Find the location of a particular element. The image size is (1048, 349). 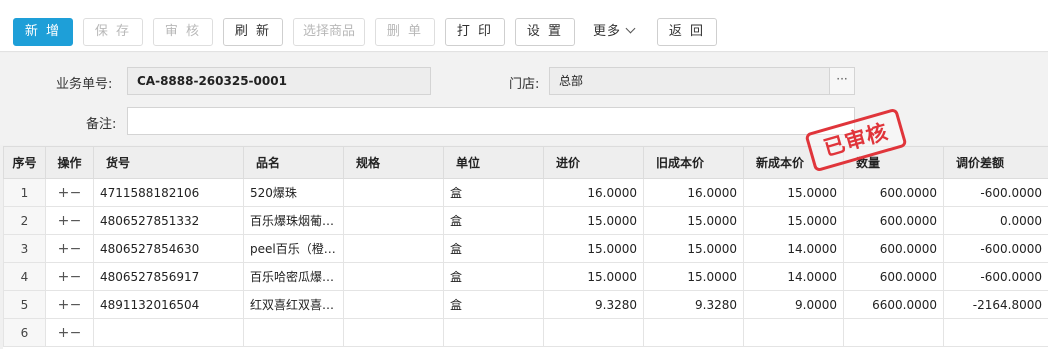

cell-qty: 6600.0000 is located at coordinates (893, 304).